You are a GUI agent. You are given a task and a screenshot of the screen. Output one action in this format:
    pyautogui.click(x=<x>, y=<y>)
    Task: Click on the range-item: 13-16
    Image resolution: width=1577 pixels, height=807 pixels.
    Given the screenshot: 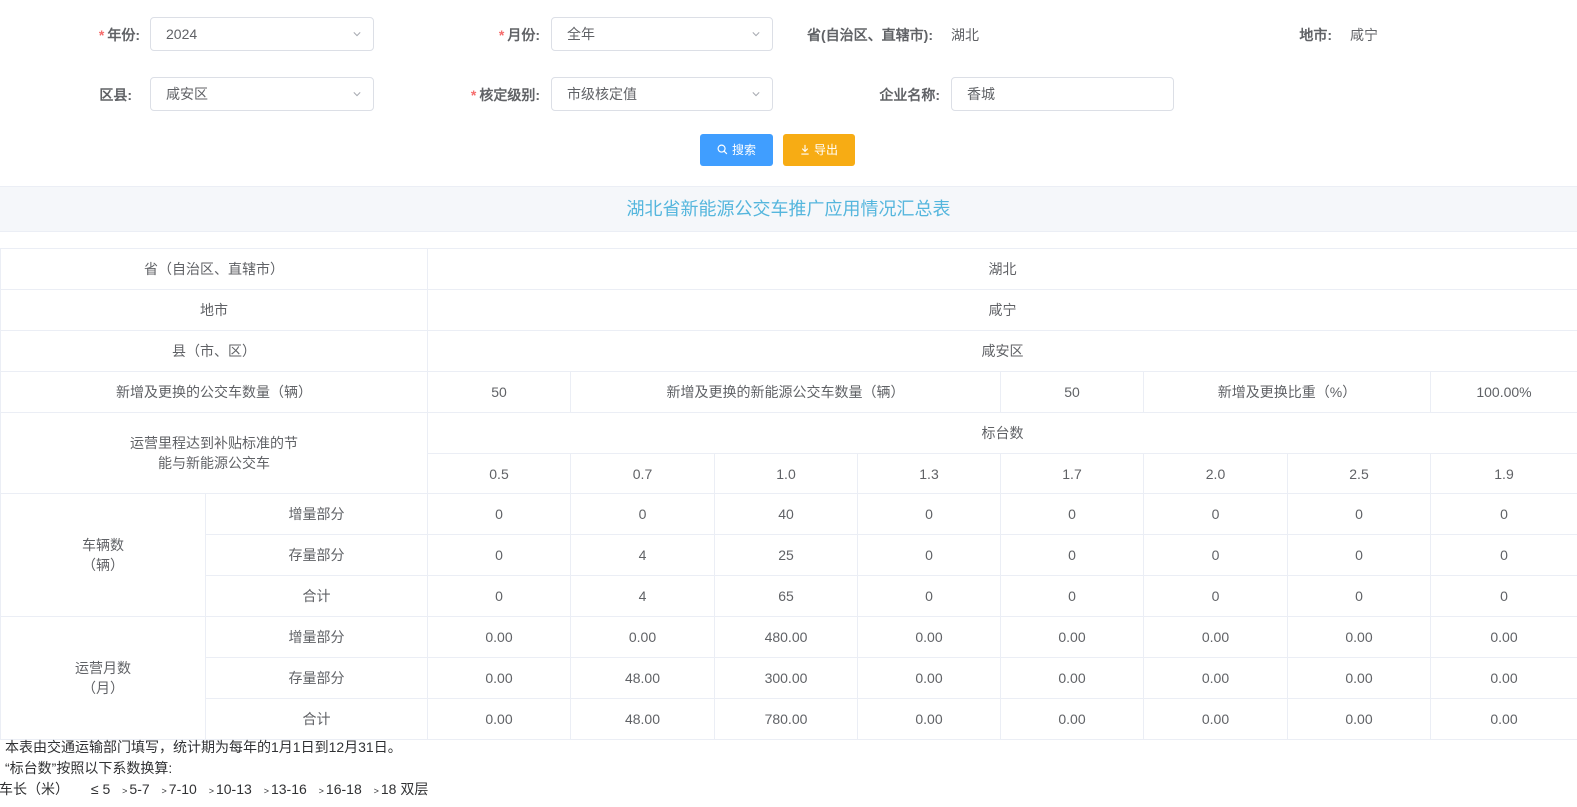 What is the action you would take?
    pyautogui.click(x=288, y=789)
    